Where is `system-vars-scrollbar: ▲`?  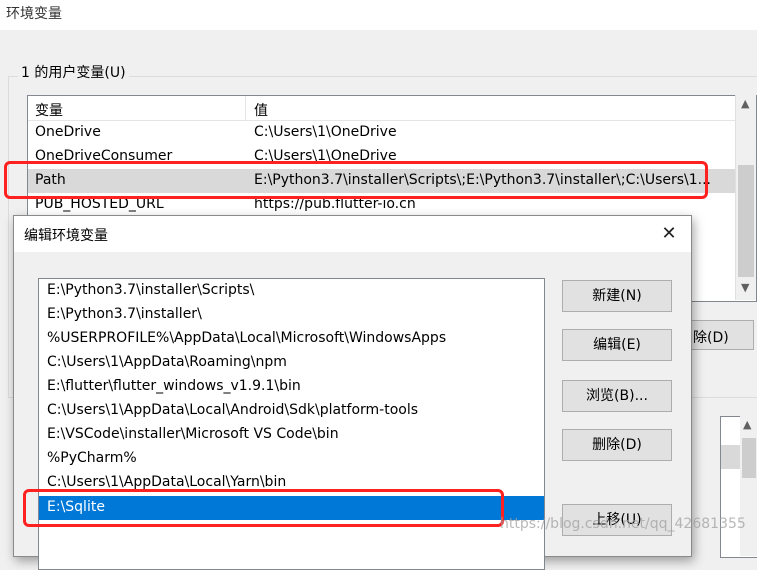 system-vars-scrollbar: ▲ is located at coordinates (748, 486).